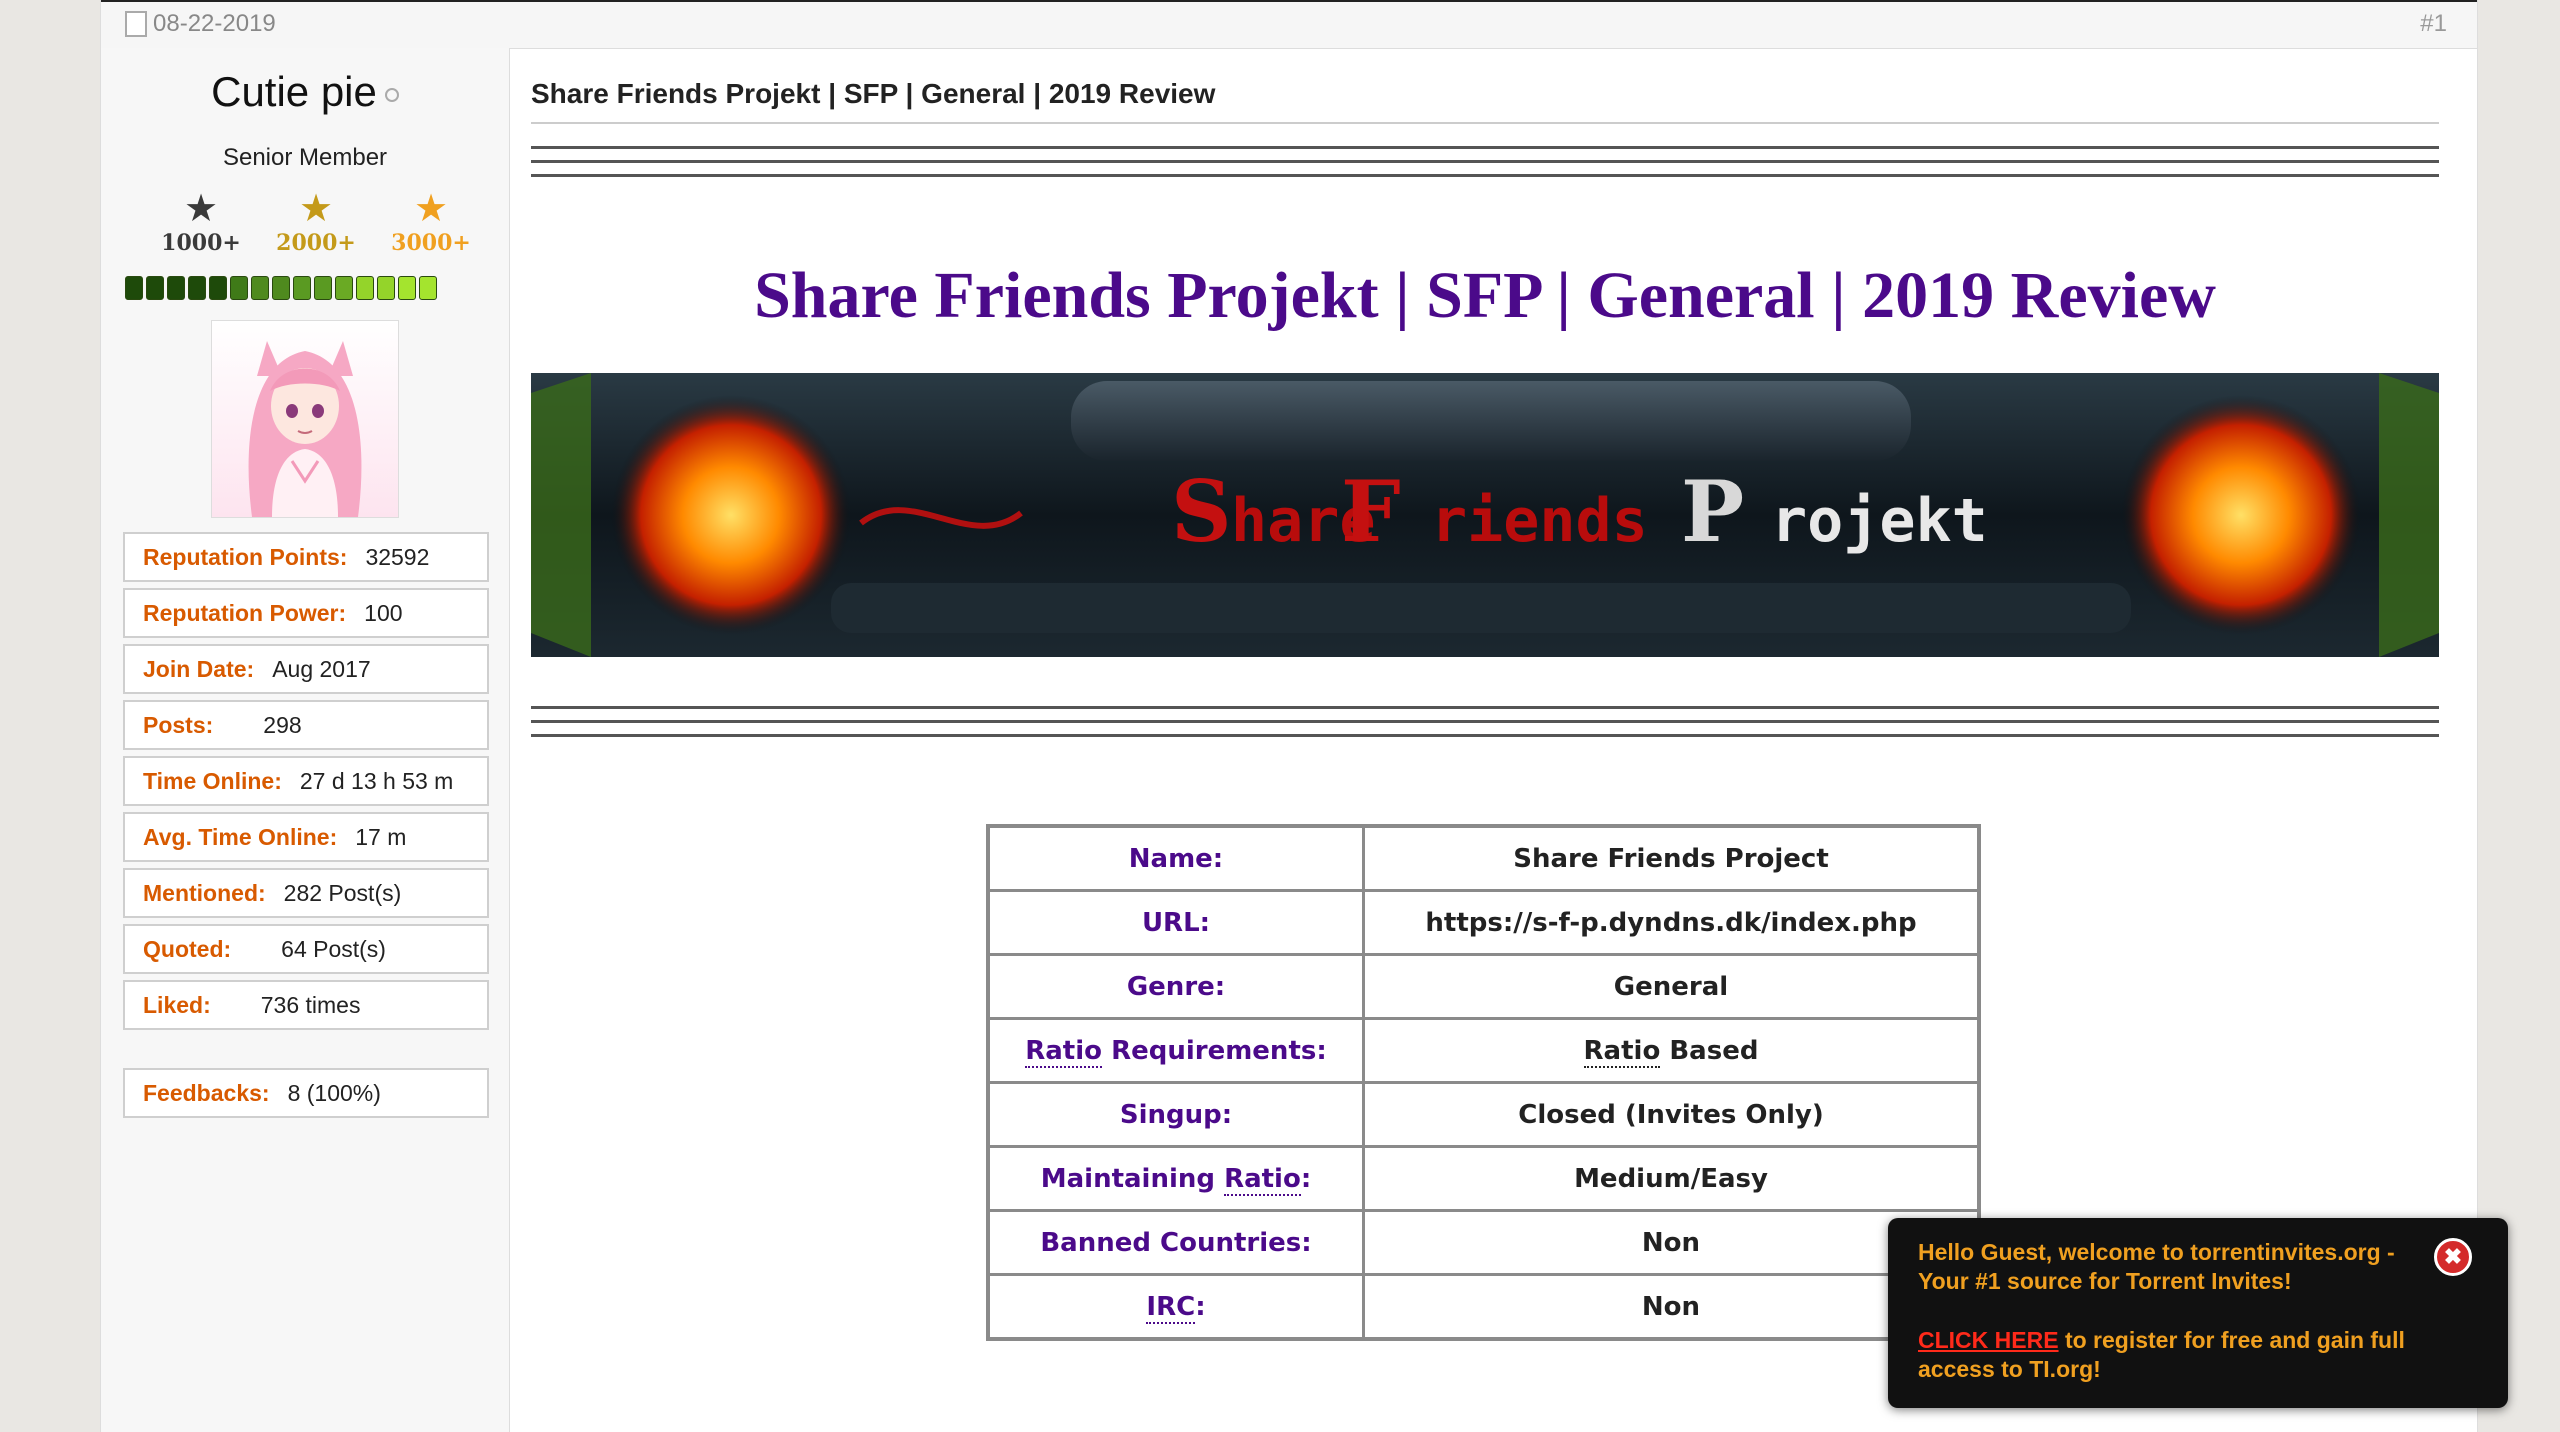  What do you see at coordinates (1539, 521) in the screenshot?
I see `banner-word-riends: riends` at bounding box center [1539, 521].